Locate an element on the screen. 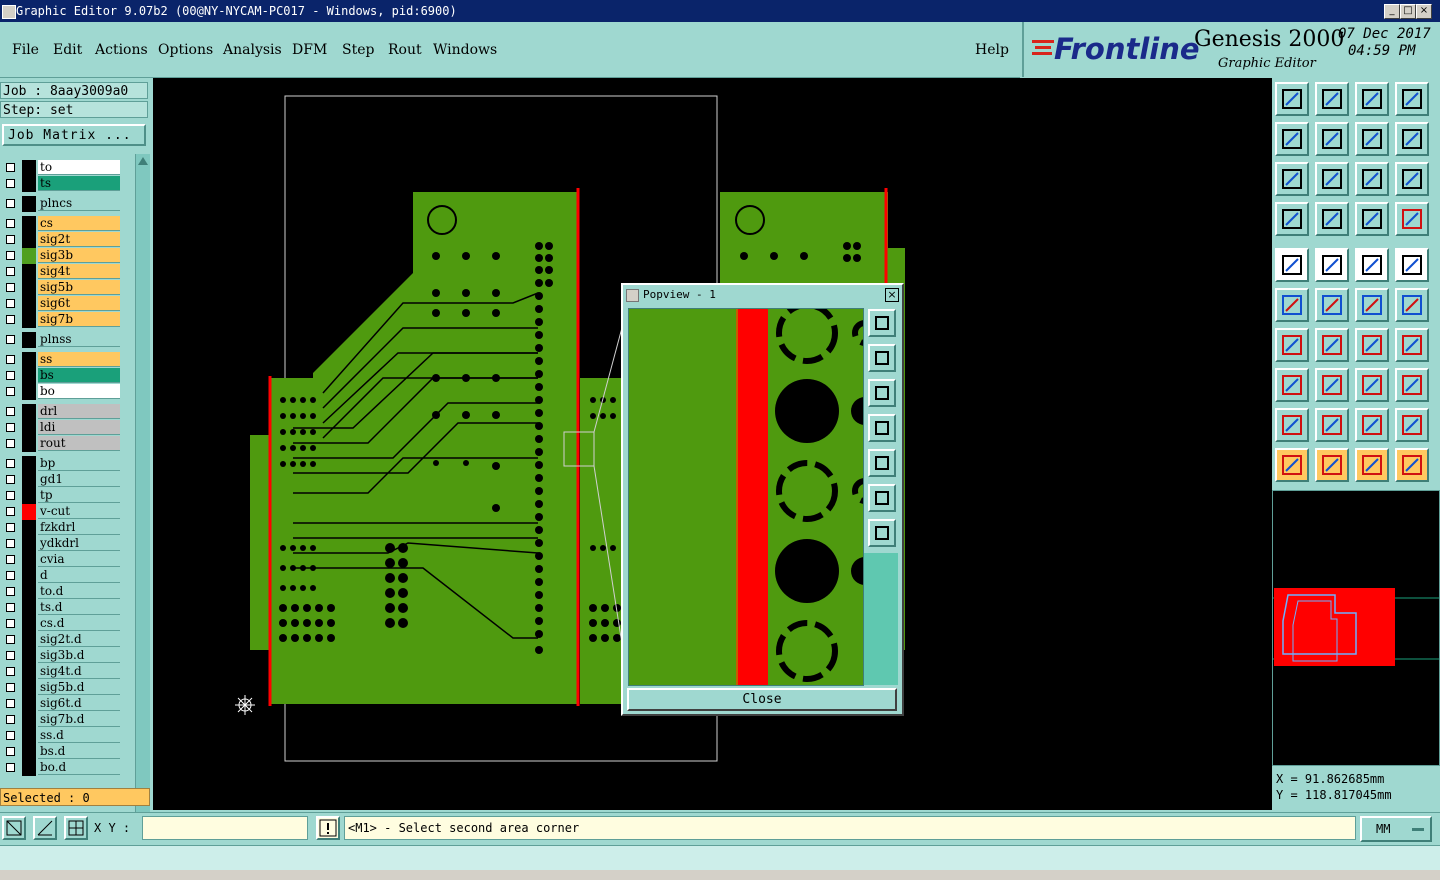  layer-name: bs is located at coordinates (79, 375).